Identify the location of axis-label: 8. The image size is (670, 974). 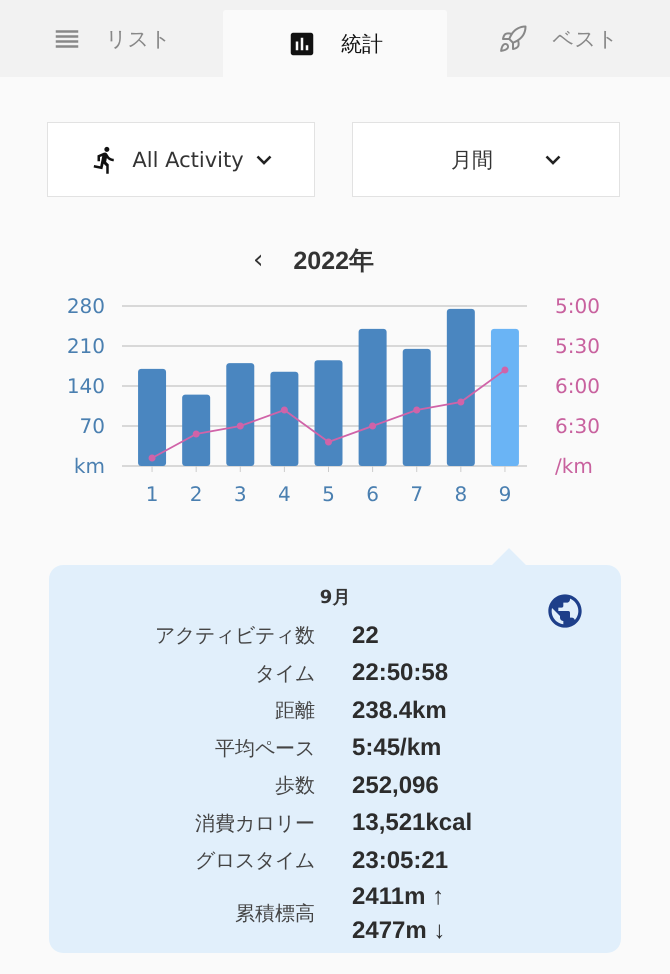
(461, 494).